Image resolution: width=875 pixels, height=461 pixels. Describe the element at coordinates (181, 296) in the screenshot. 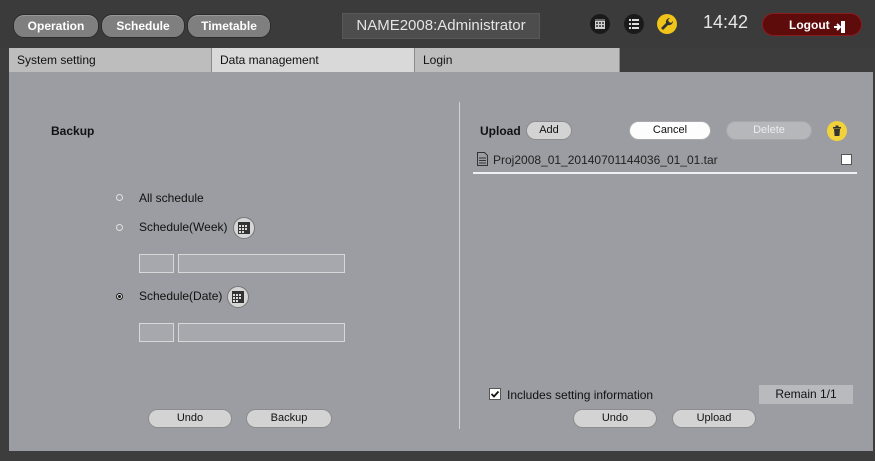

I see `option-schedule-date-label: Schedule(Date)` at that location.